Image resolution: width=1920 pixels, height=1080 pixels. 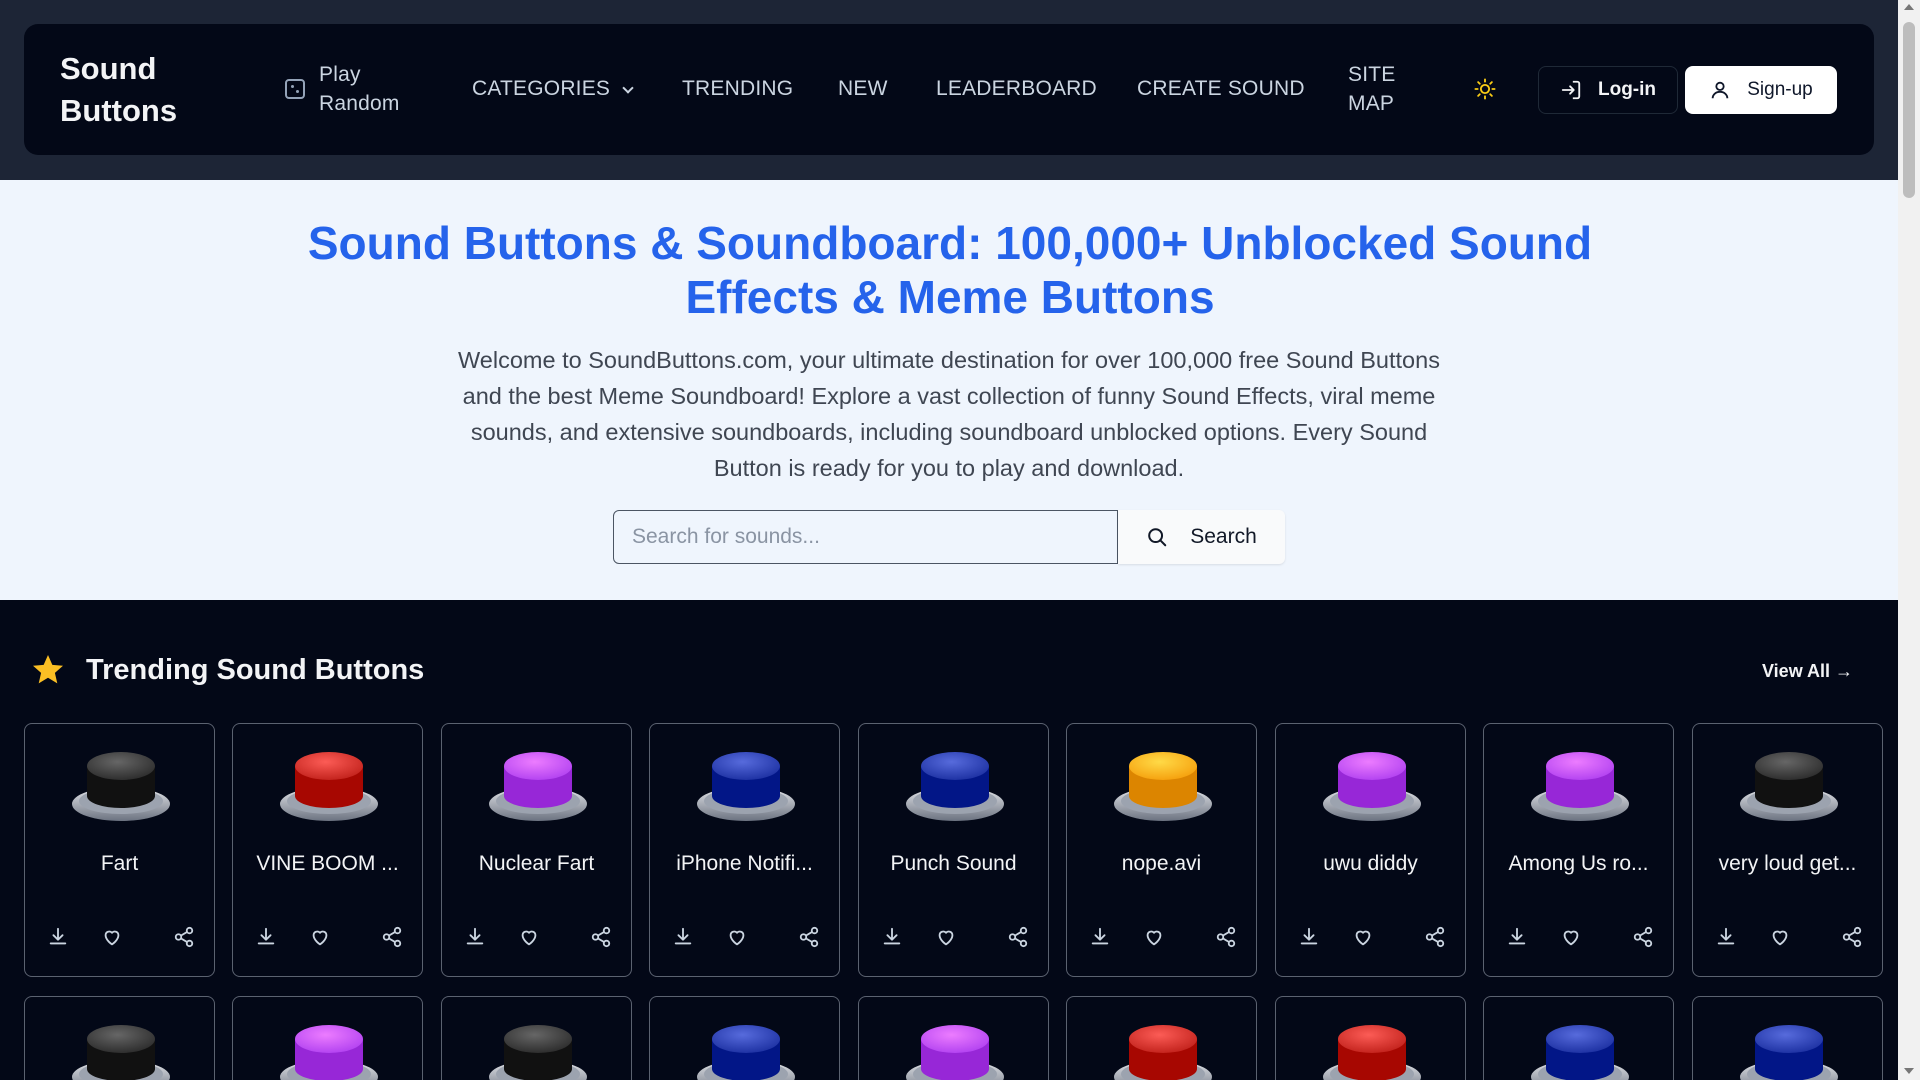 I want to click on search-icon, so click(x=1157, y=537).